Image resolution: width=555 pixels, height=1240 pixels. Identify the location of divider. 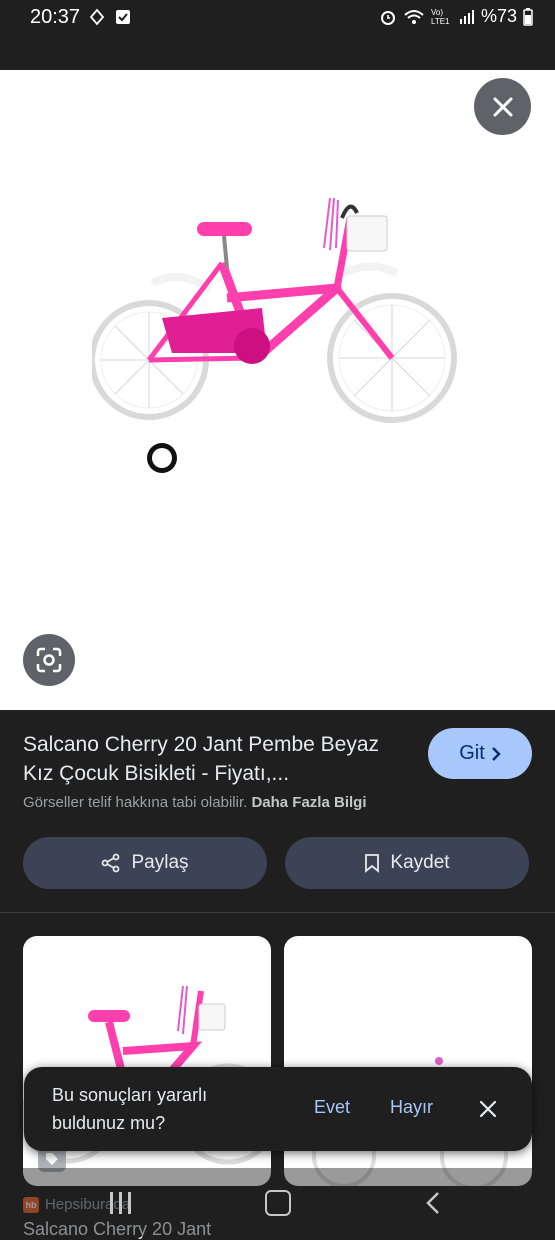
(277, 912).